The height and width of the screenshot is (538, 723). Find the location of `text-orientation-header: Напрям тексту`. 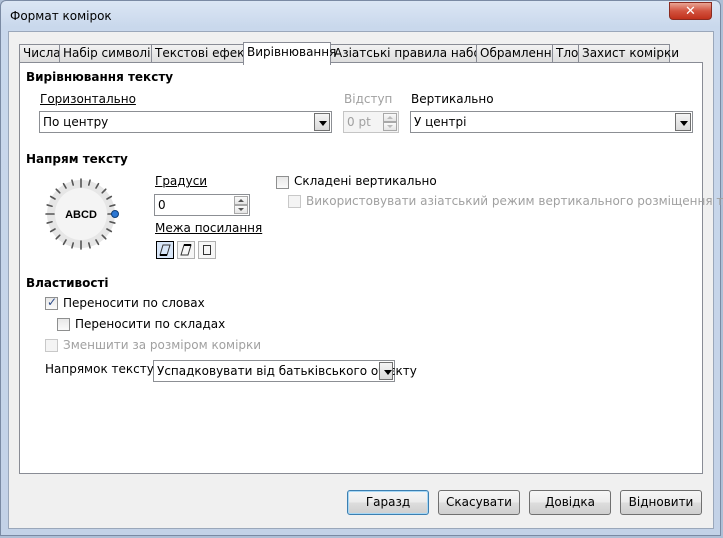

text-orientation-header: Напрям тексту is located at coordinates (77, 159).